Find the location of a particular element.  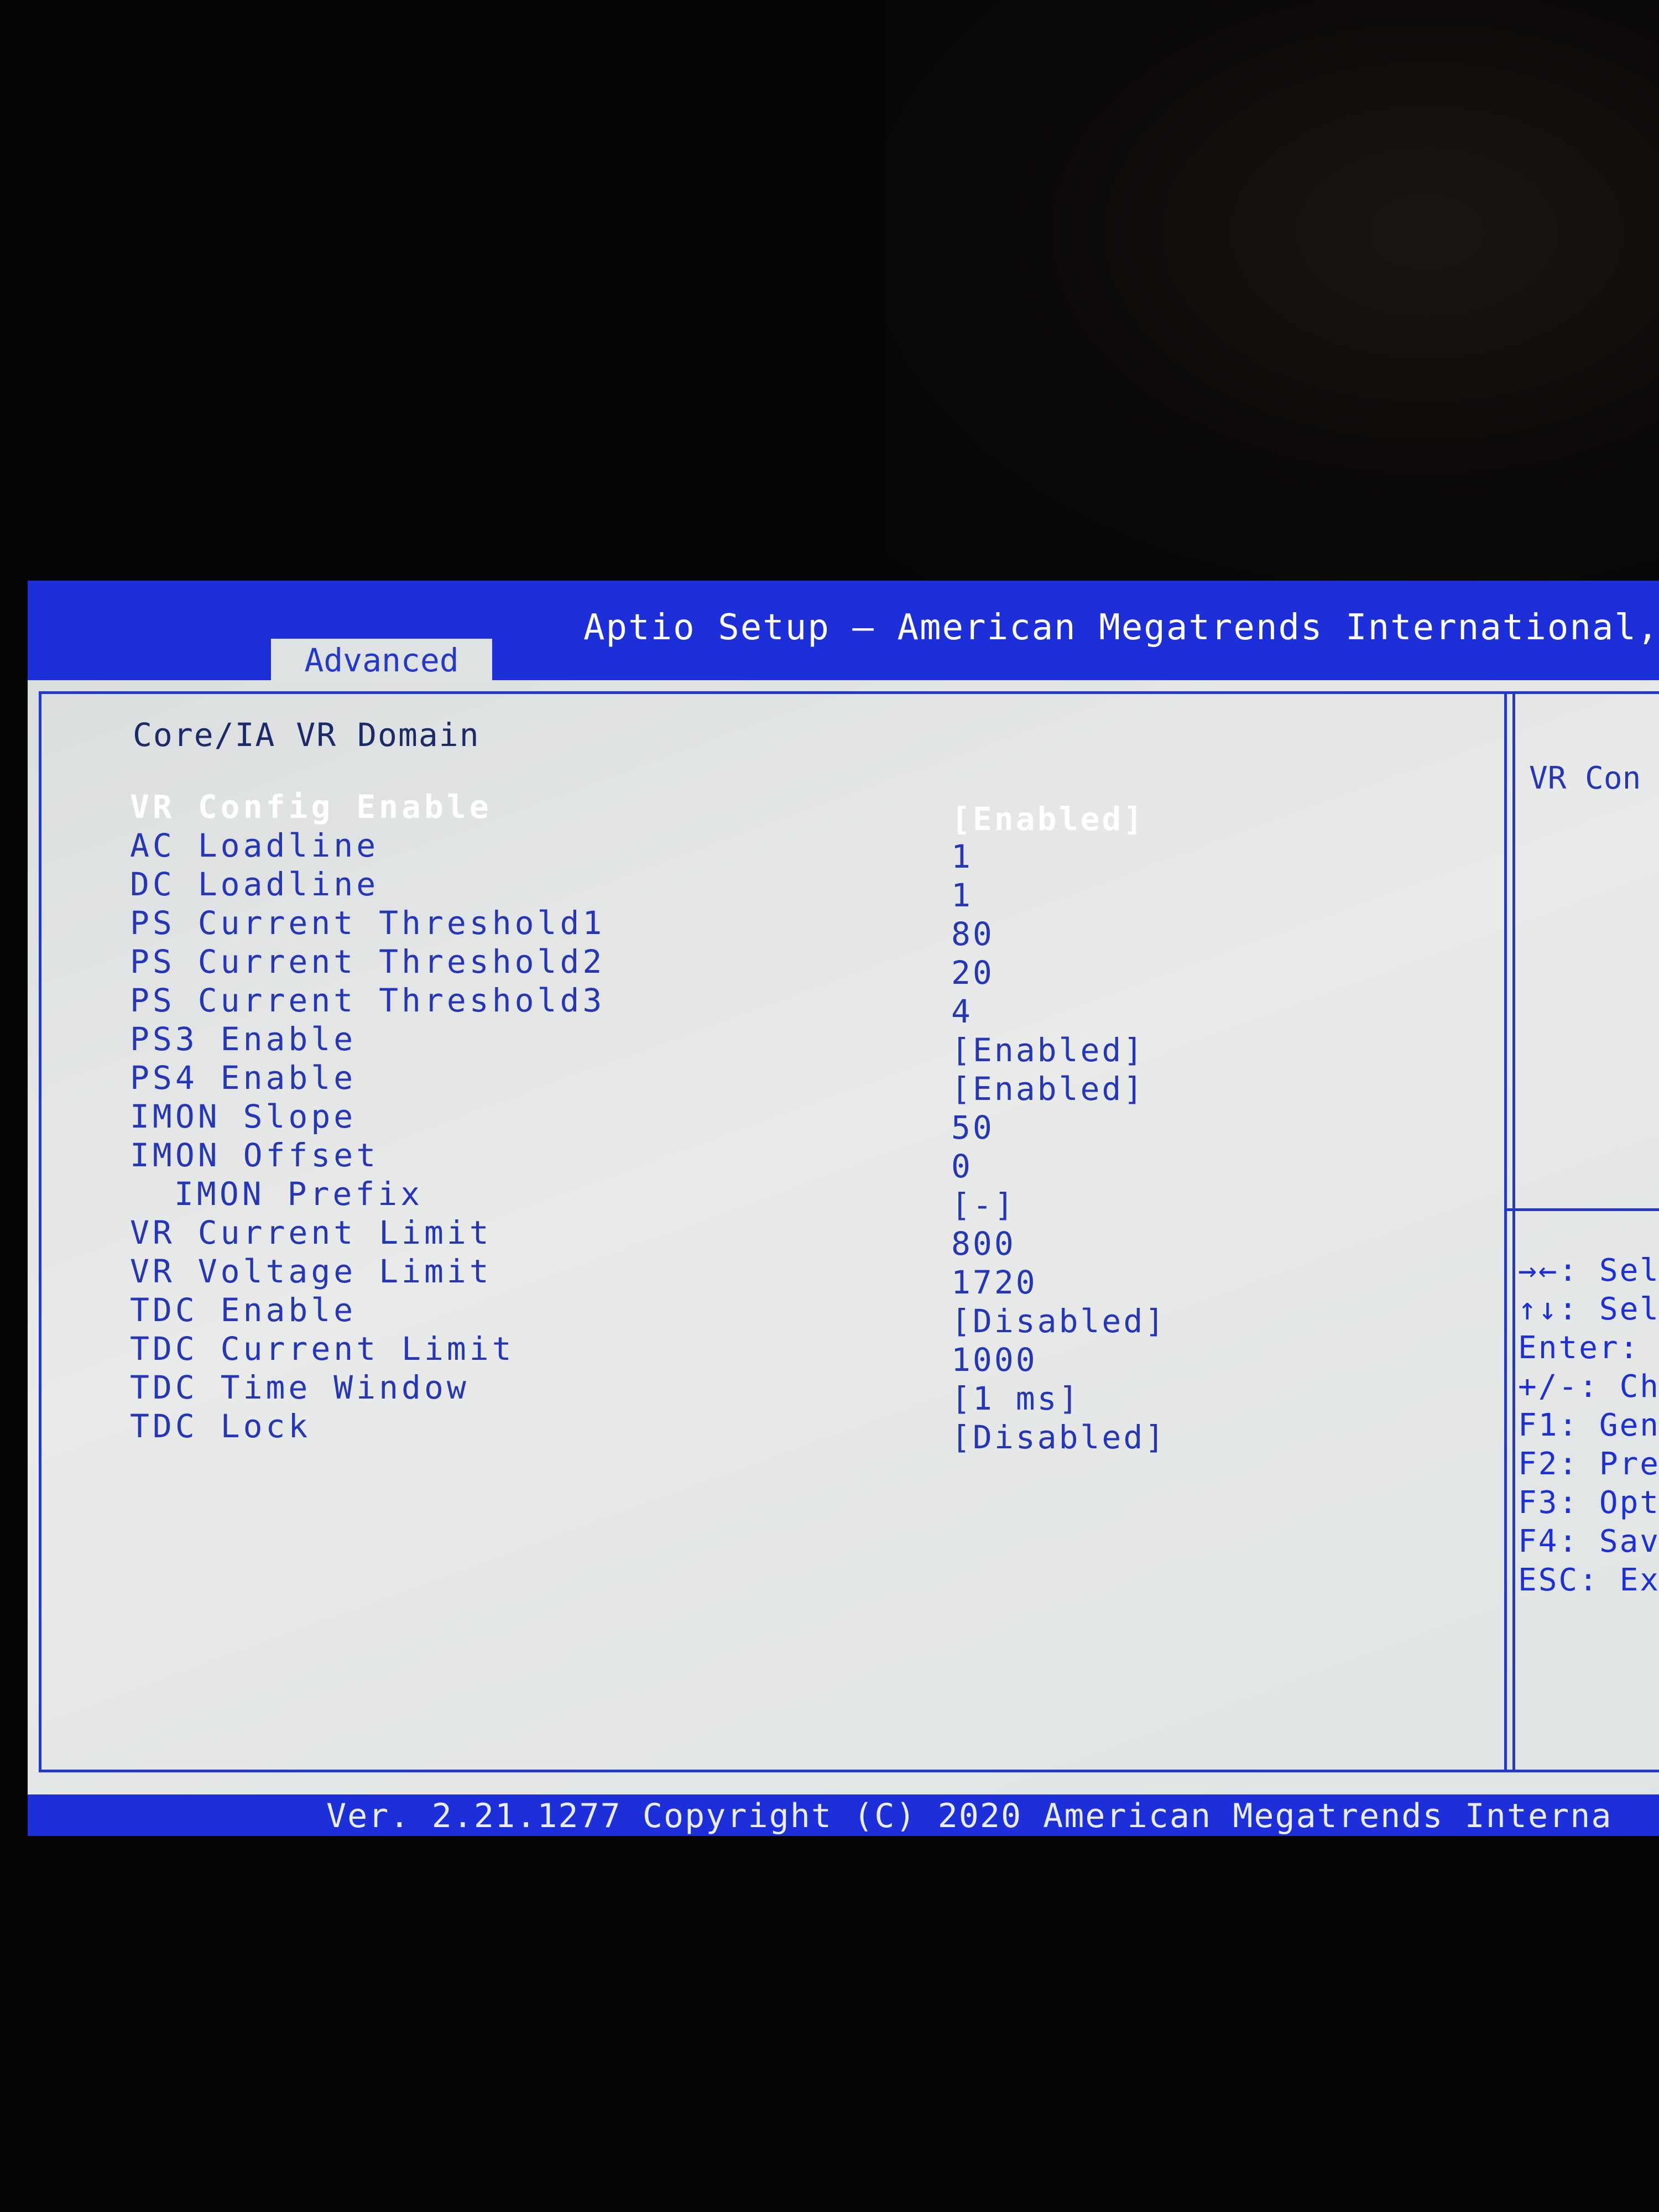

help-panel is located at coordinates (1582, 1232).